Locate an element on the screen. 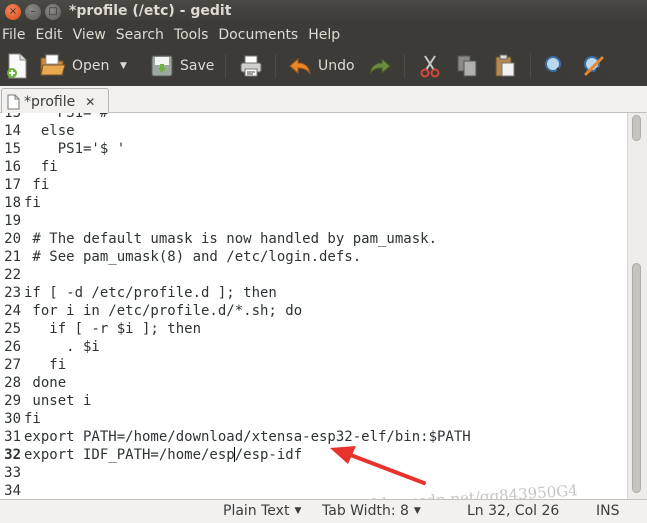 The width and height of the screenshot is (647, 523). undo-icon is located at coordinates (300, 66).